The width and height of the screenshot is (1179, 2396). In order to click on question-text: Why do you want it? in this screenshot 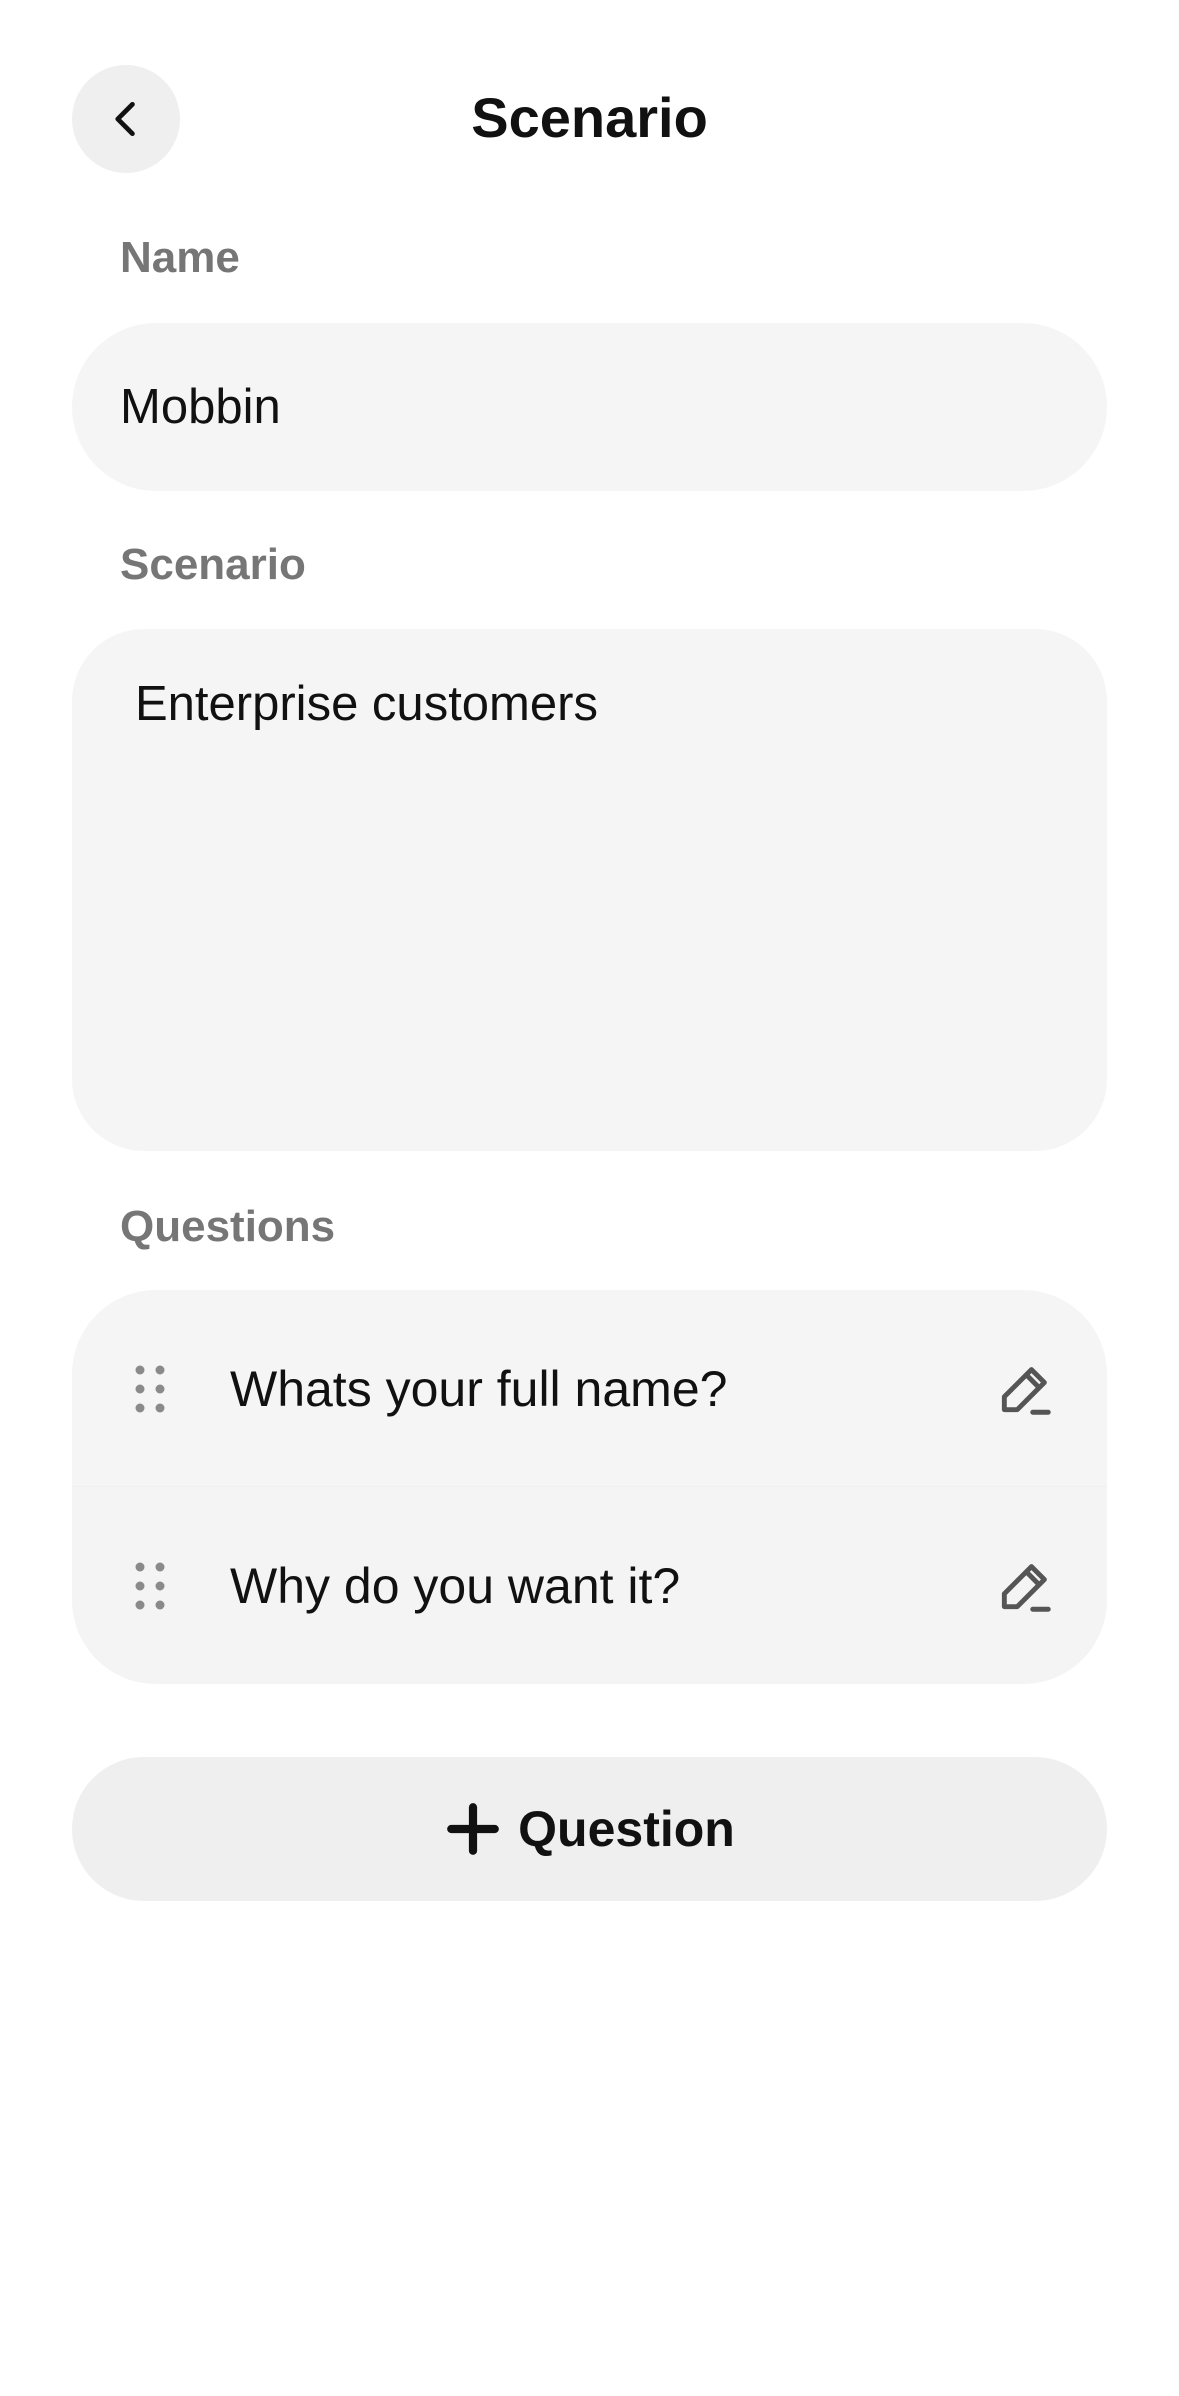, I will do `click(455, 1585)`.